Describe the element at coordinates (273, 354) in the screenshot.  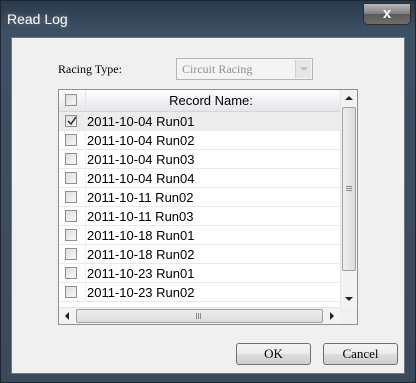
I see `ok-button: OK` at that location.